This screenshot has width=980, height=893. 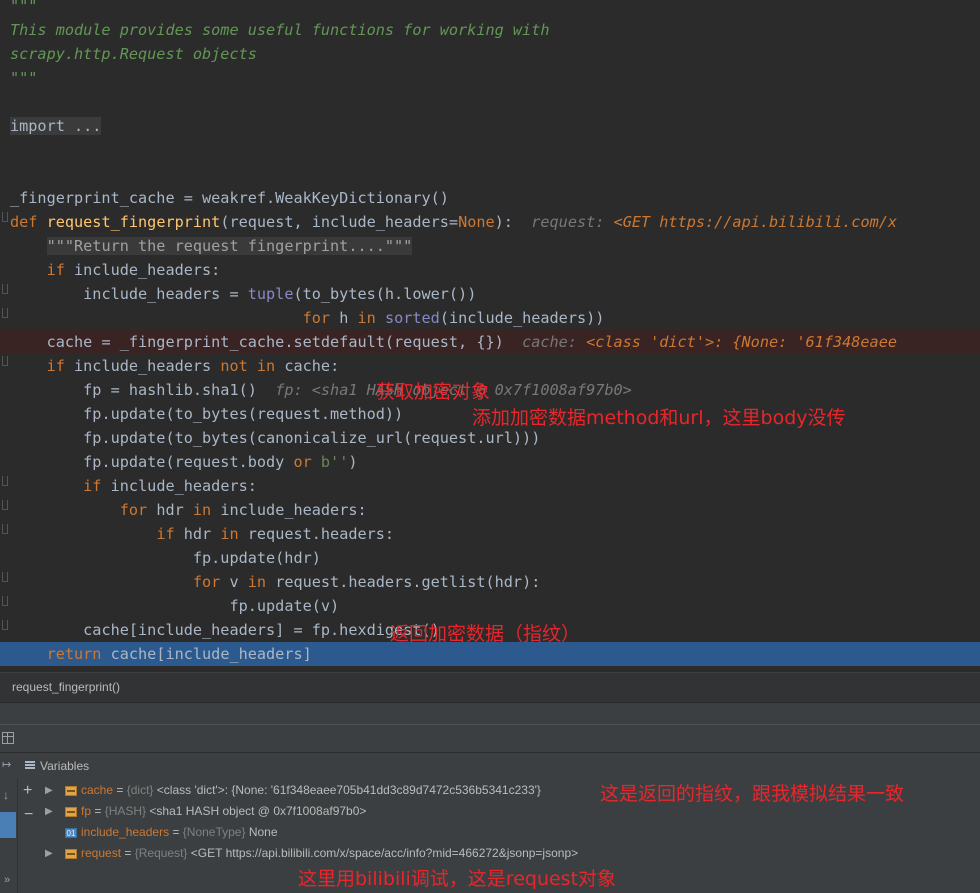 What do you see at coordinates (6, 795) in the screenshot?
I see `arrow-down-icon: ↓` at bounding box center [6, 795].